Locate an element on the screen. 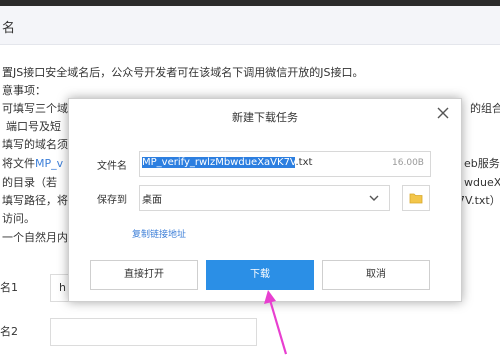  filename-input: MP_verify_rwlzMbwdueXaVK7V.txt 16.00B is located at coordinates (285, 164).